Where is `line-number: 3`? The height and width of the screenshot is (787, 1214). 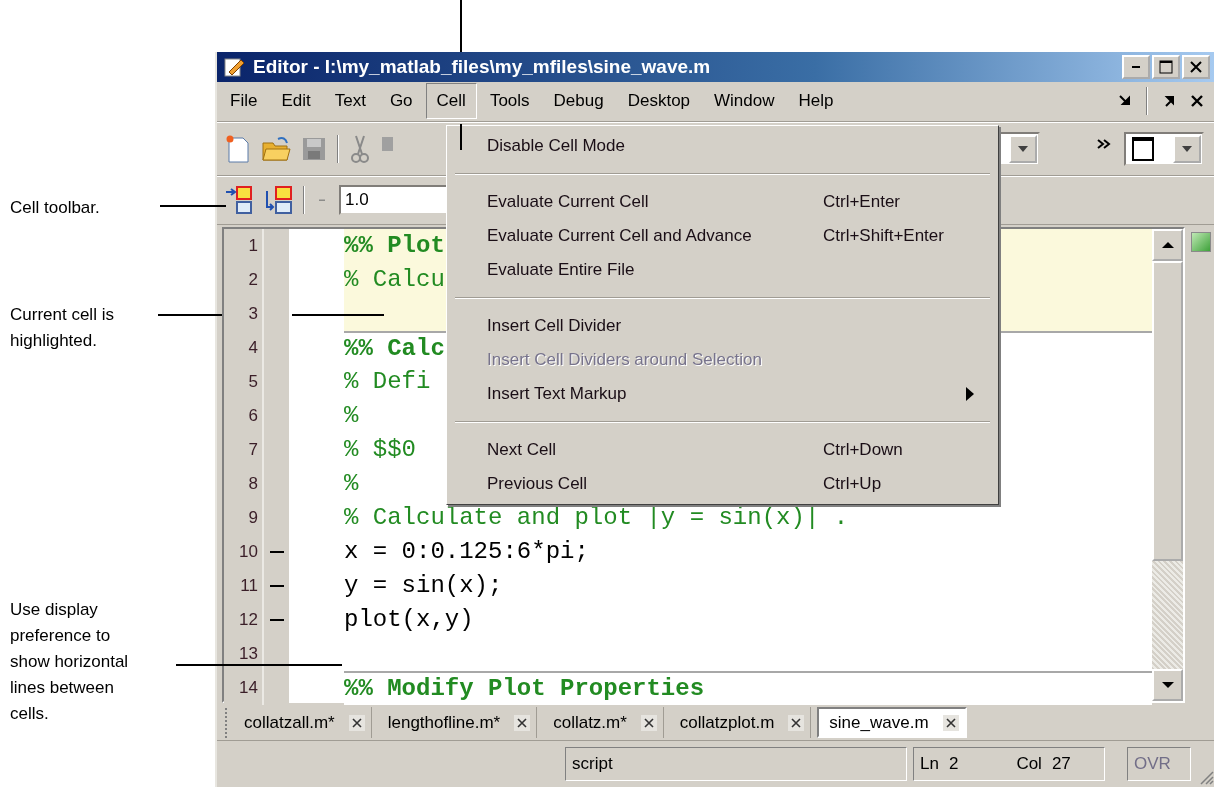 line-number: 3 is located at coordinates (244, 314).